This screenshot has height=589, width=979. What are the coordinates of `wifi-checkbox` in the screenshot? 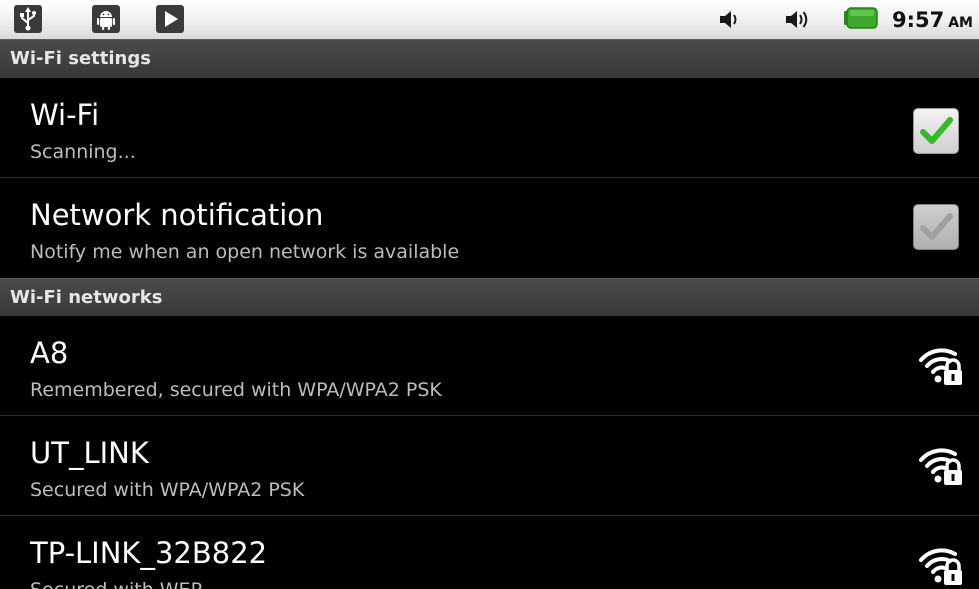 It's located at (936, 131).